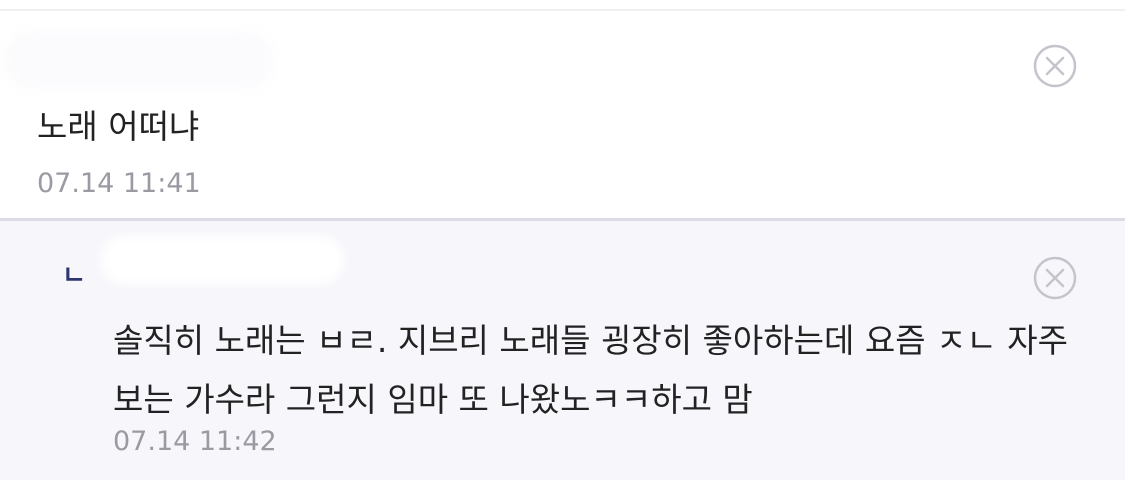 The width and height of the screenshot is (1125, 480). Describe the element at coordinates (119, 183) in the screenshot. I see `comment-timestamp: 07.14 11:41` at that location.